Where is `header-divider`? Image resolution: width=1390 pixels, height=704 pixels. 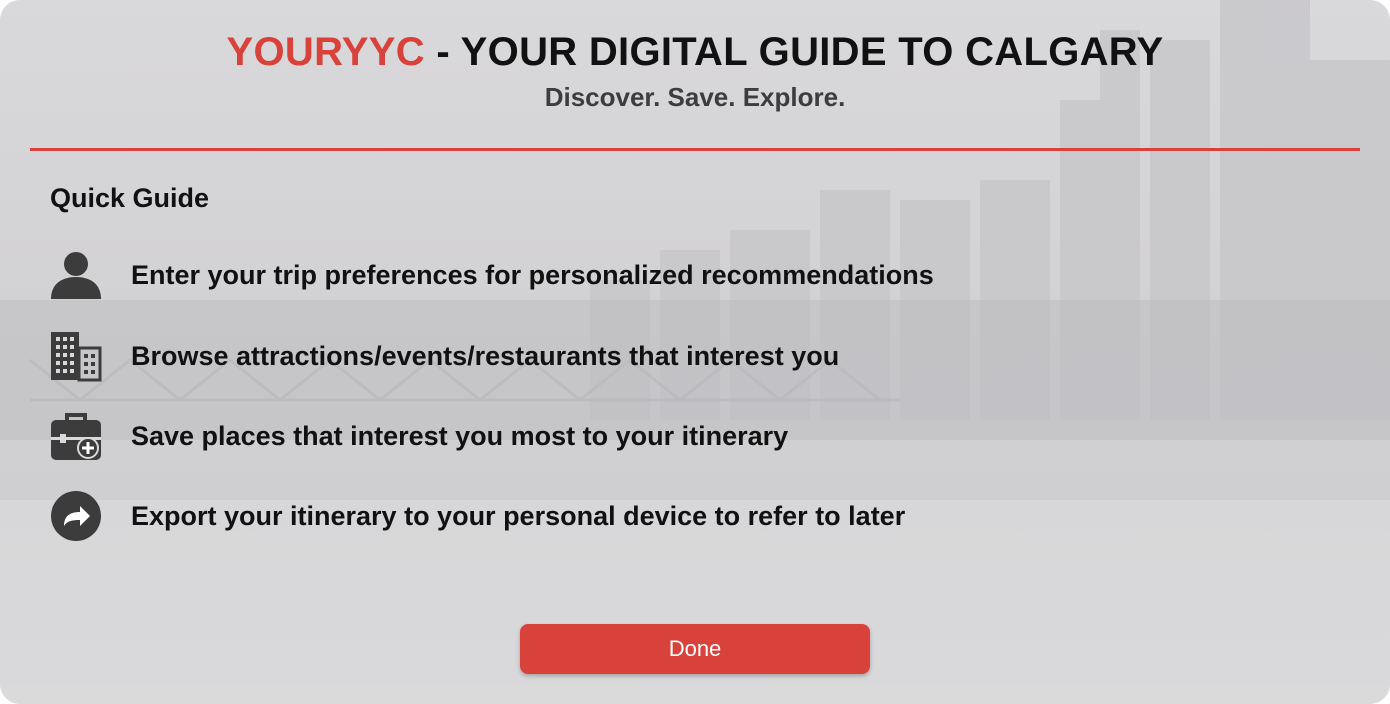 header-divider is located at coordinates (695, 149).